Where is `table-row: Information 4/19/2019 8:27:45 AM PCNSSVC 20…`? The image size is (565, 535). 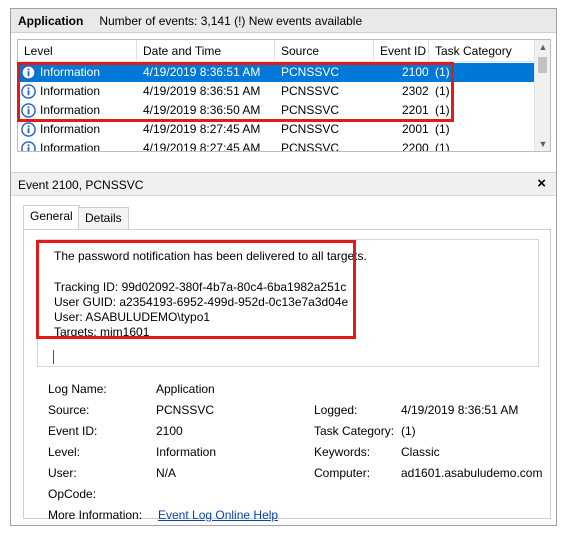
table-row: Information 4/19/2019 8:27:45 AM PCNSSVC 20… is located at coordinates (277, 129).